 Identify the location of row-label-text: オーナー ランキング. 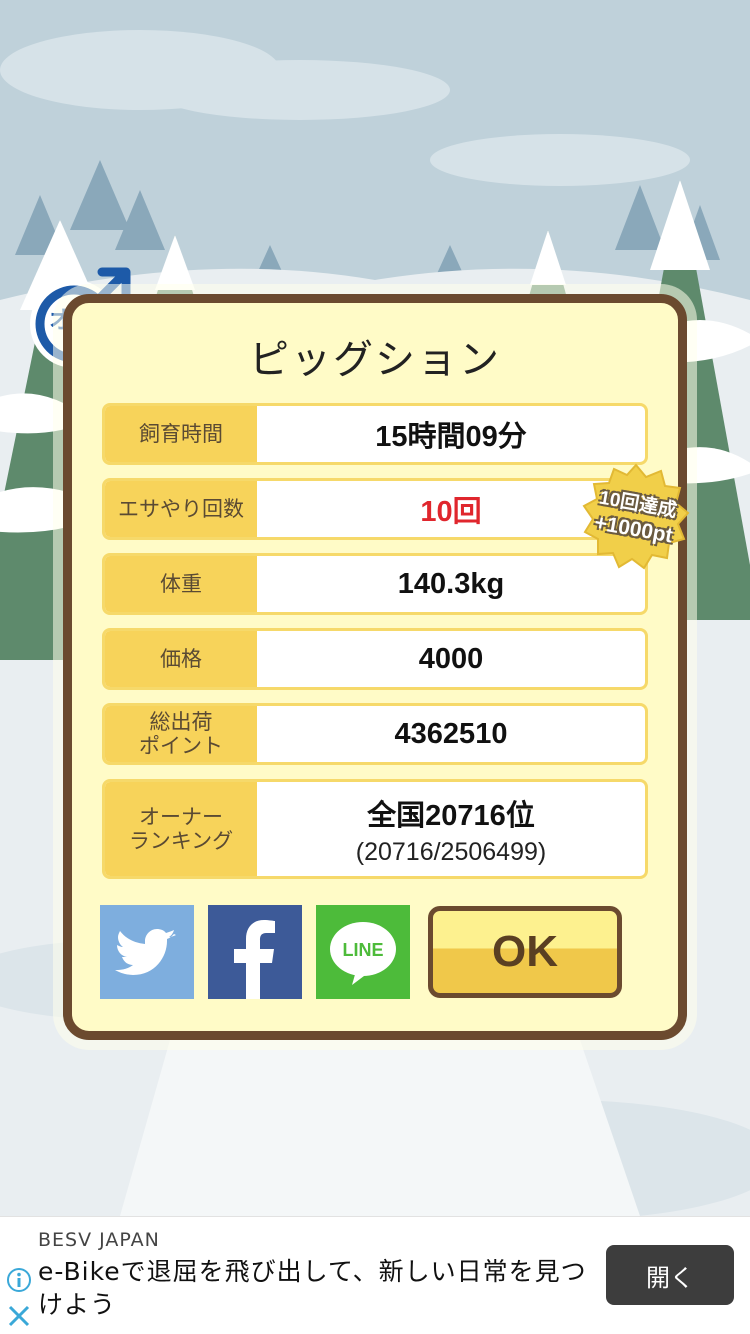
(181, 829).